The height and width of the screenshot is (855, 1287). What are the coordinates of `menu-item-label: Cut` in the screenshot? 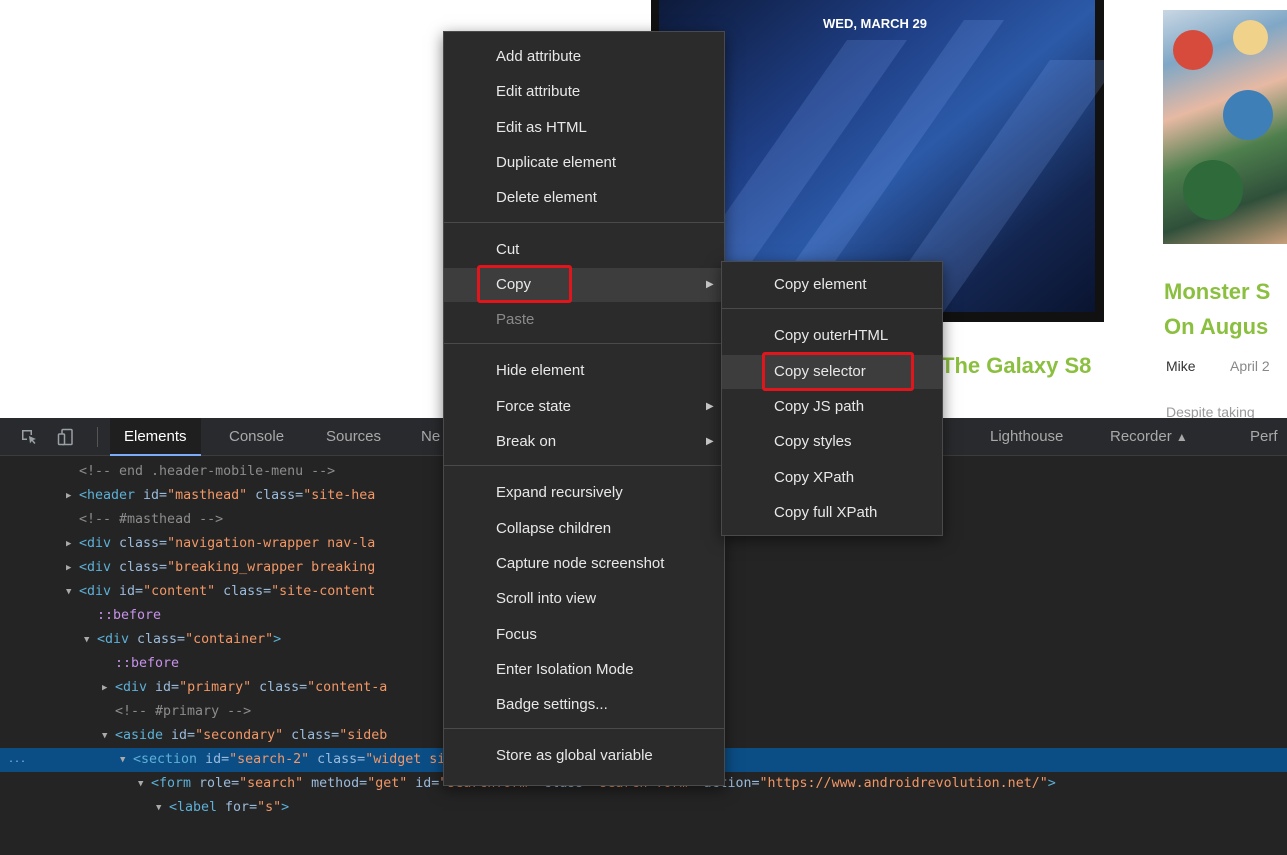 It's located at (508, 249).